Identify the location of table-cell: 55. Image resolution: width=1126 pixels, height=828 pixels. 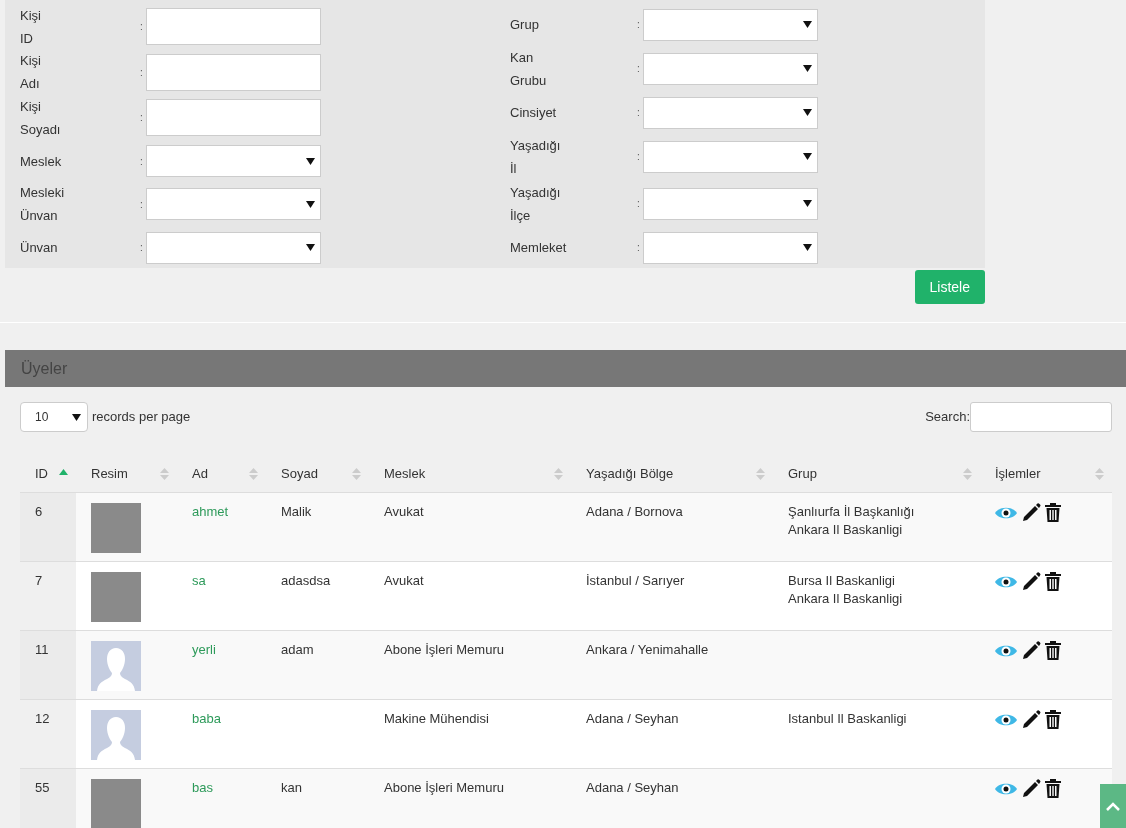
(42, 787).